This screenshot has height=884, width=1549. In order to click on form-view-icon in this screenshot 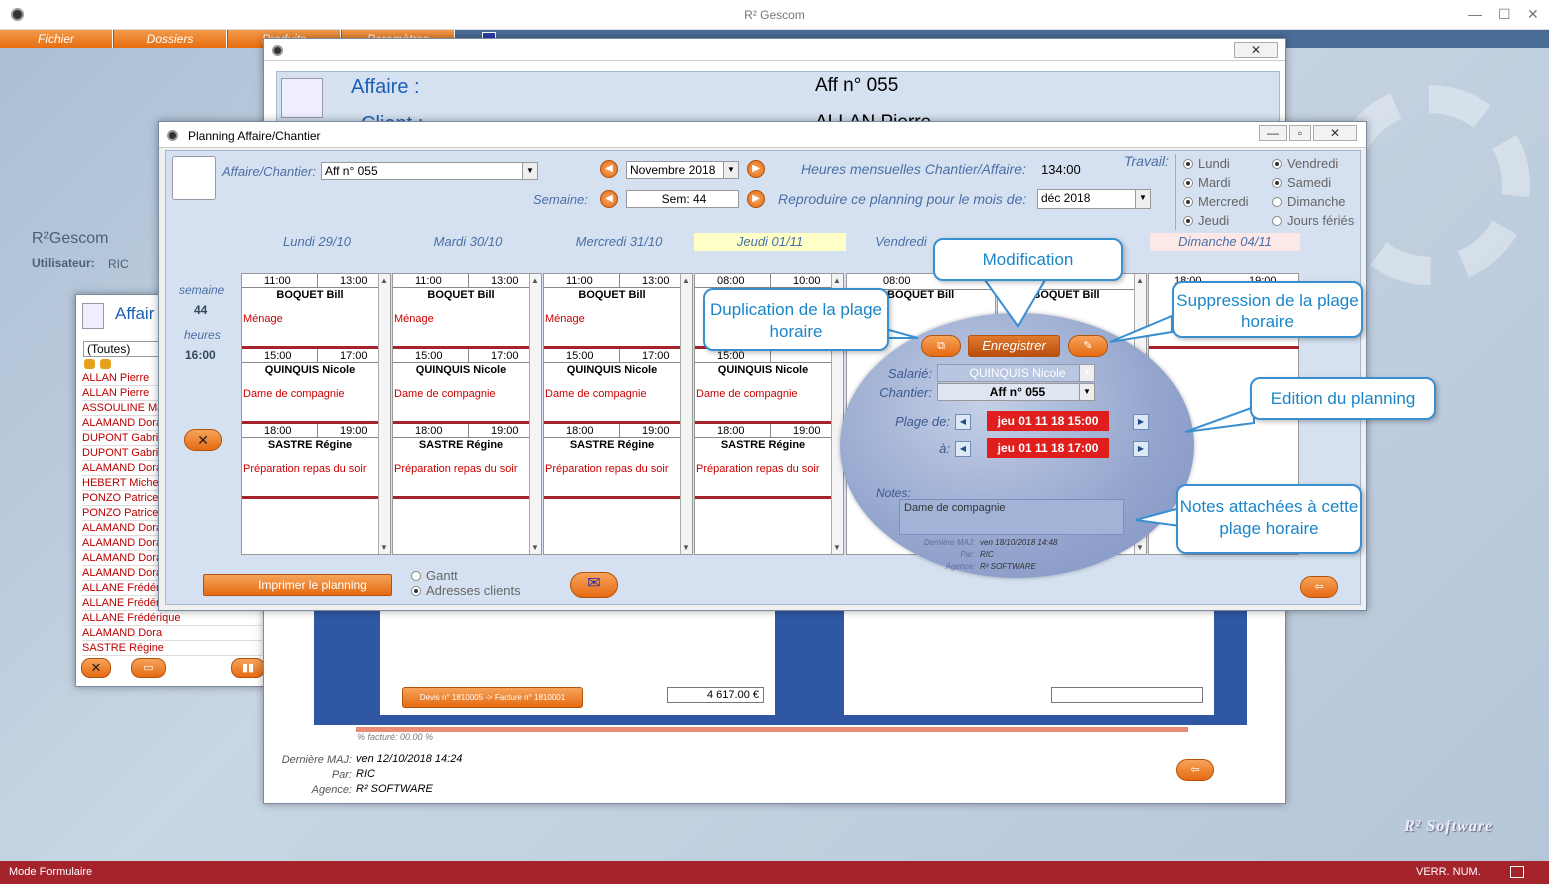, I will do `click(1517, 872)`.